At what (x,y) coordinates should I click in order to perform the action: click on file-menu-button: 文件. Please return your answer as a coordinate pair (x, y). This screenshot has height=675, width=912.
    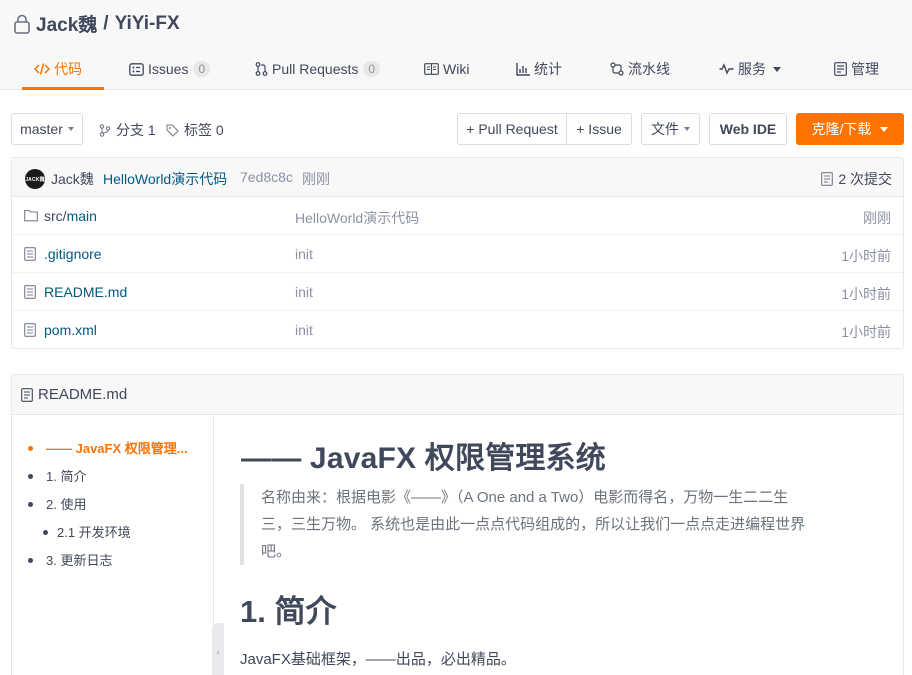
    Looking at the image, I should click on (670, 129).